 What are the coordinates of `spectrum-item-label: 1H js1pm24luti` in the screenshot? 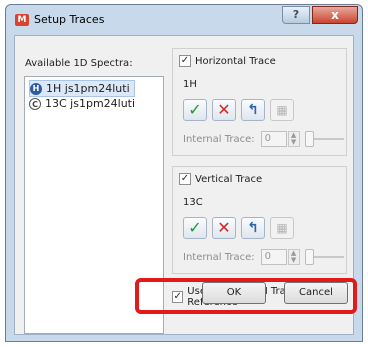 It's located at (88, 88).